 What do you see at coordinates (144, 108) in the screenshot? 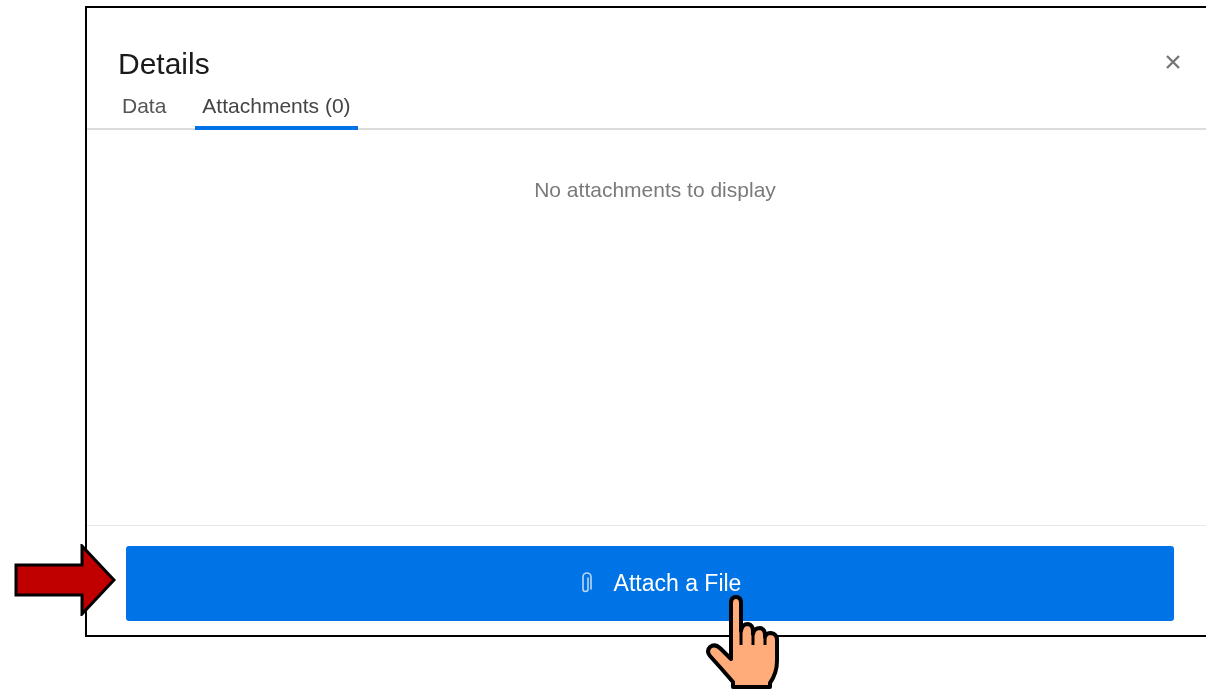
I see `tab: Data` at bounding box center [144, 108].